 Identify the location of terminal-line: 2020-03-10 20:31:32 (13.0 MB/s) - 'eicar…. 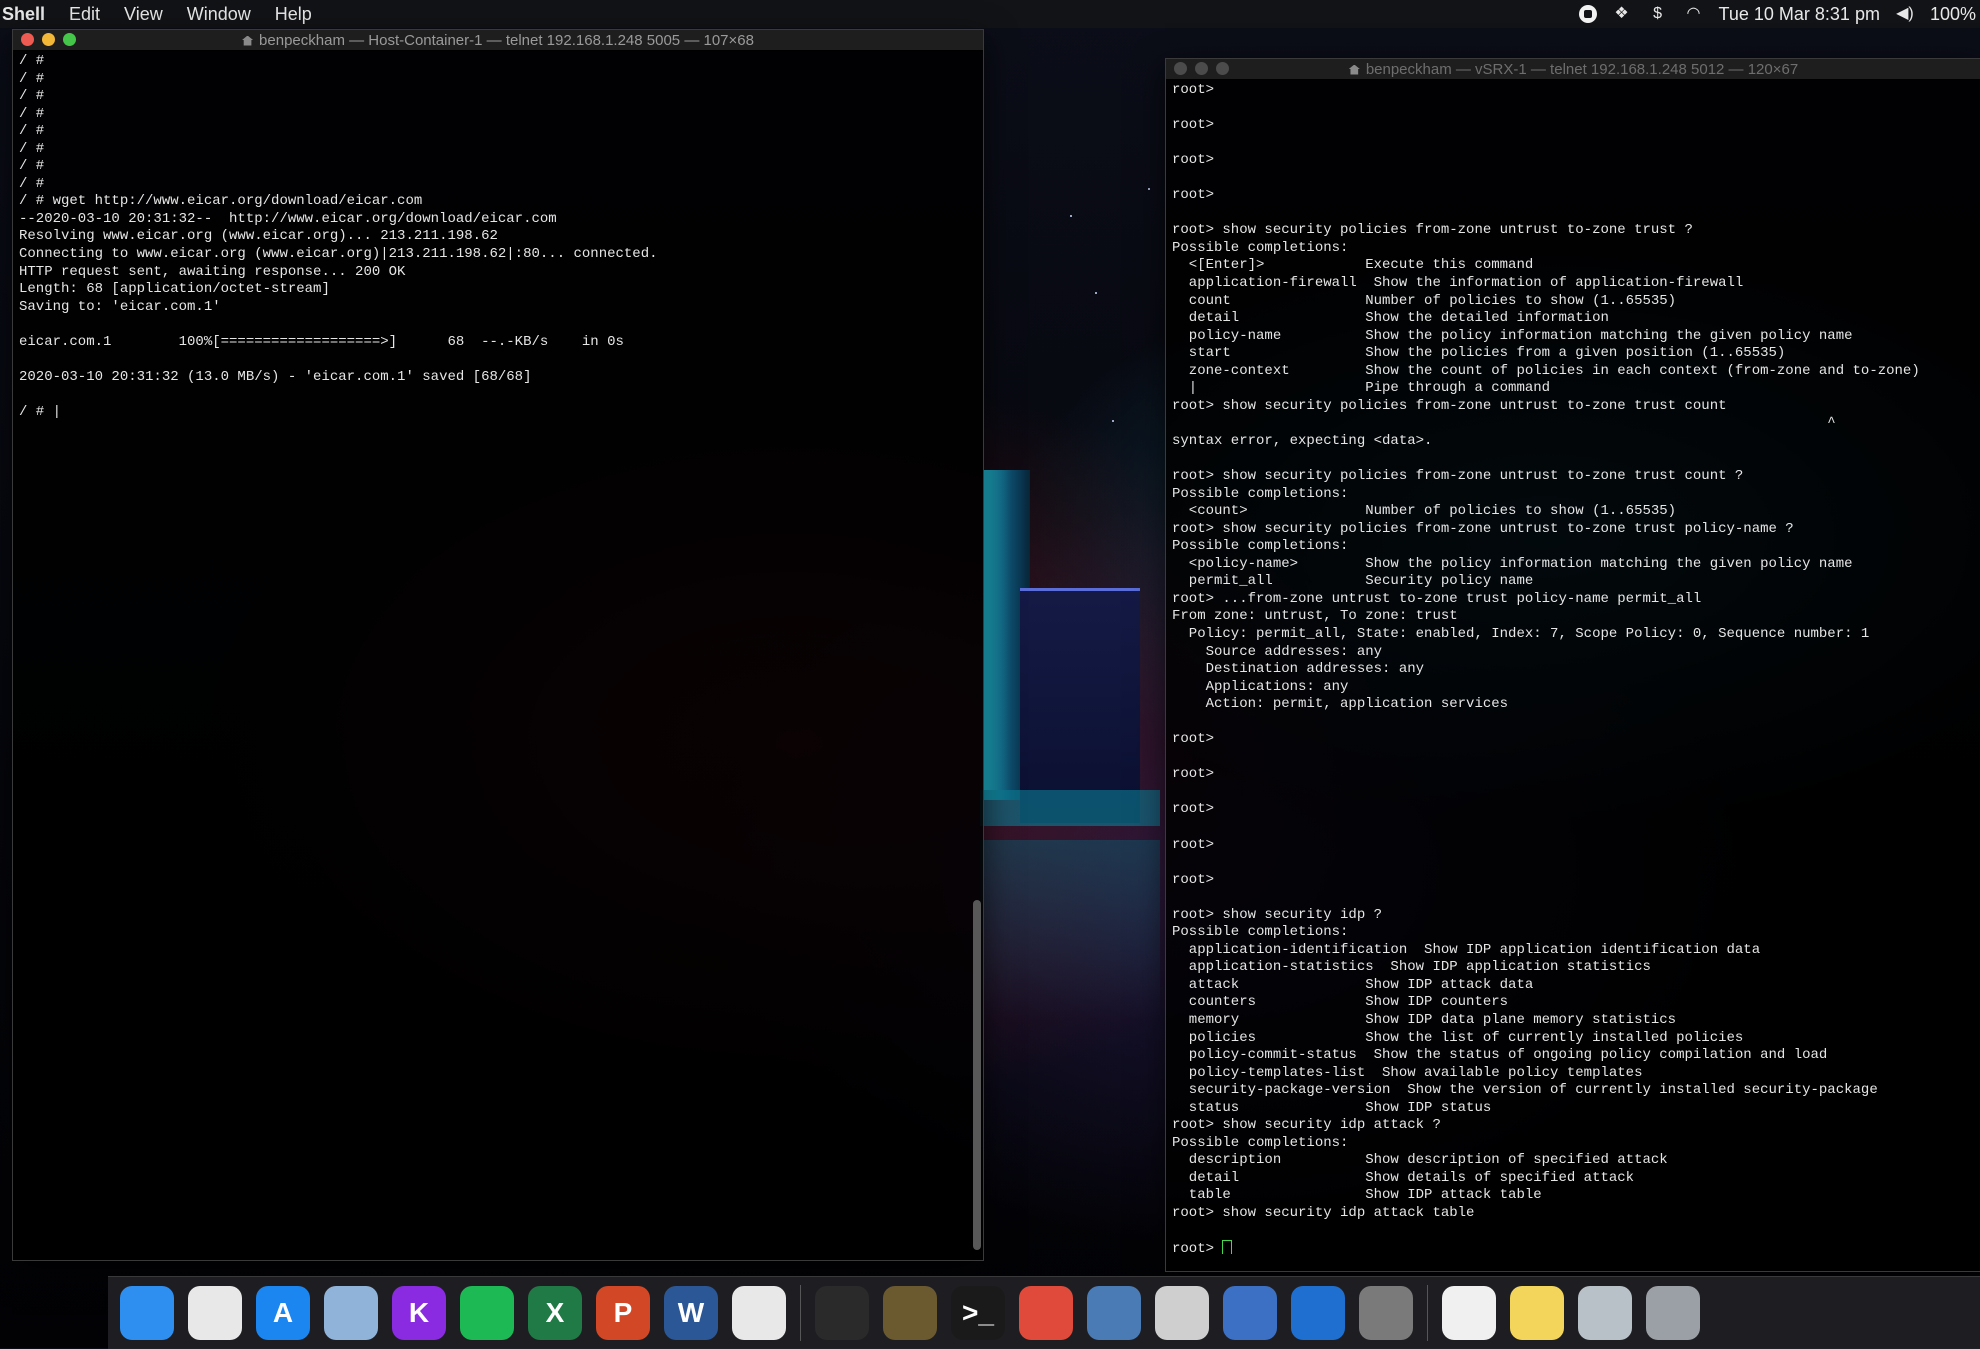
(275, 376).